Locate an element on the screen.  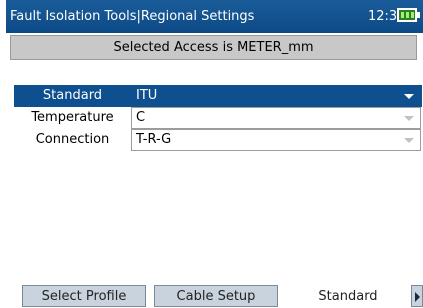
dropdown-value: C is located at coordinates (141, 117).